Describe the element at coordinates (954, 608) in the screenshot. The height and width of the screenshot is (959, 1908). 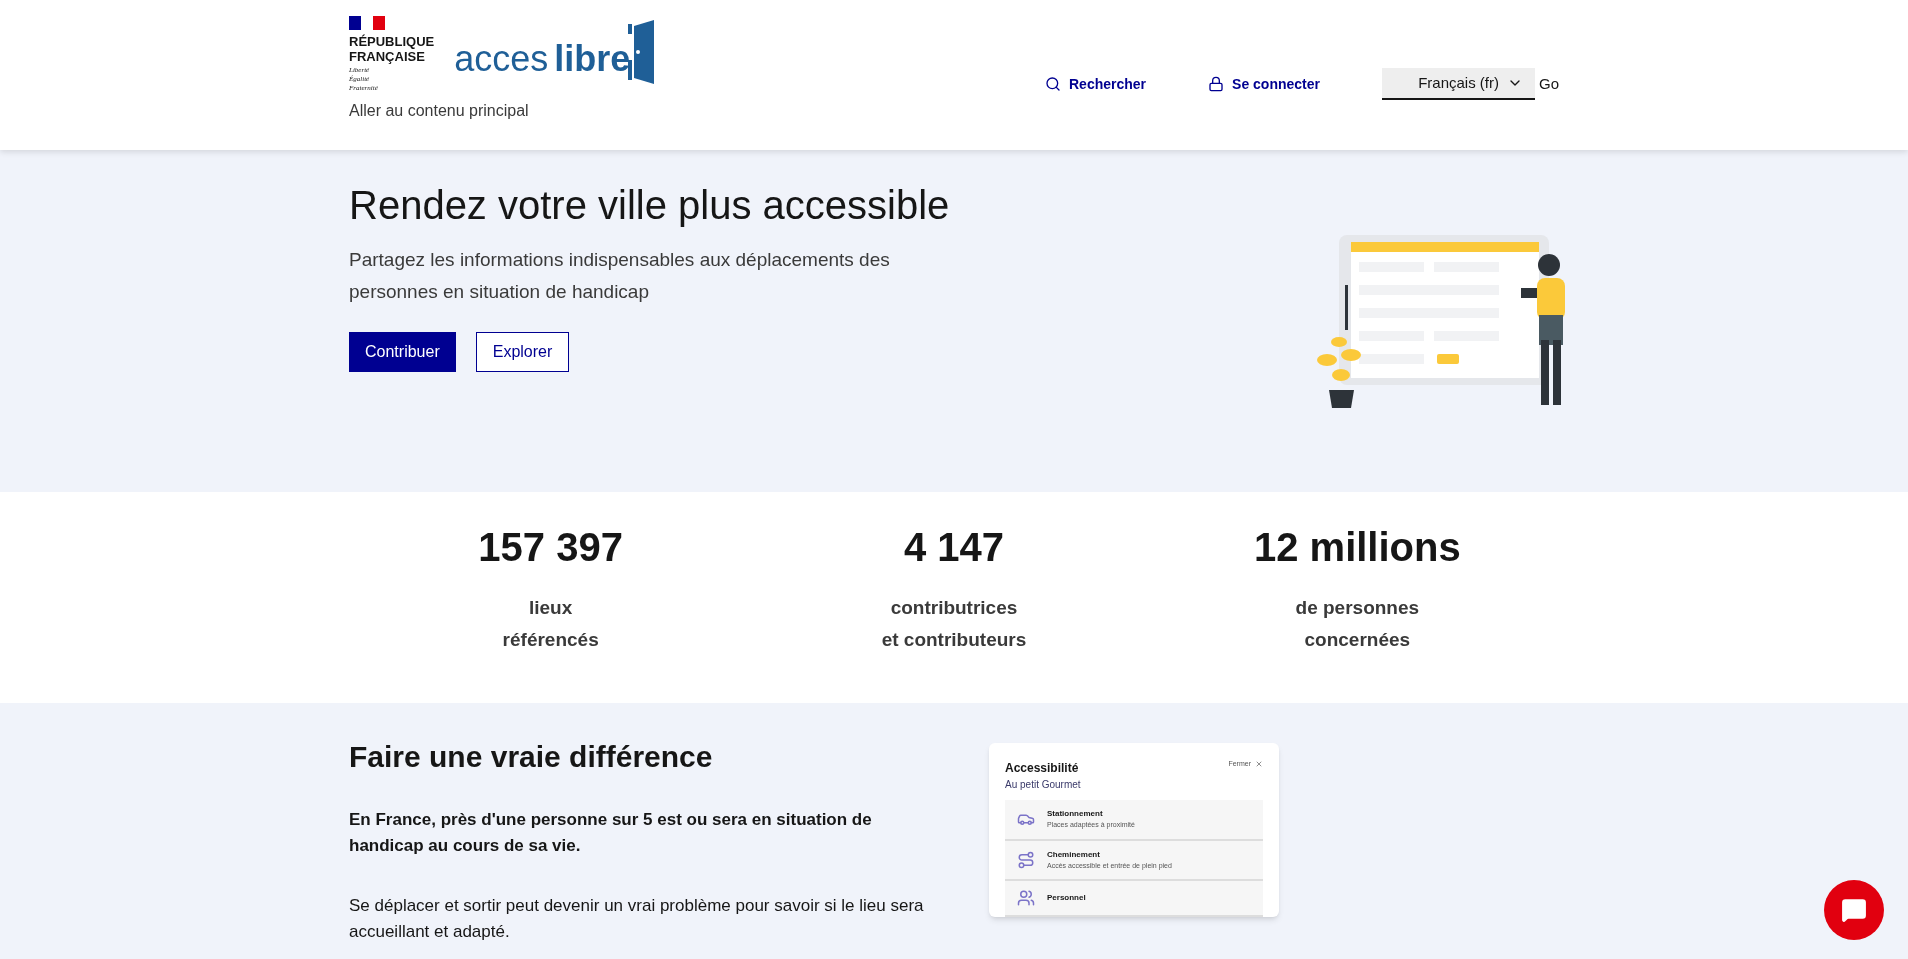
I see `stat-label: contributrices` at that location.